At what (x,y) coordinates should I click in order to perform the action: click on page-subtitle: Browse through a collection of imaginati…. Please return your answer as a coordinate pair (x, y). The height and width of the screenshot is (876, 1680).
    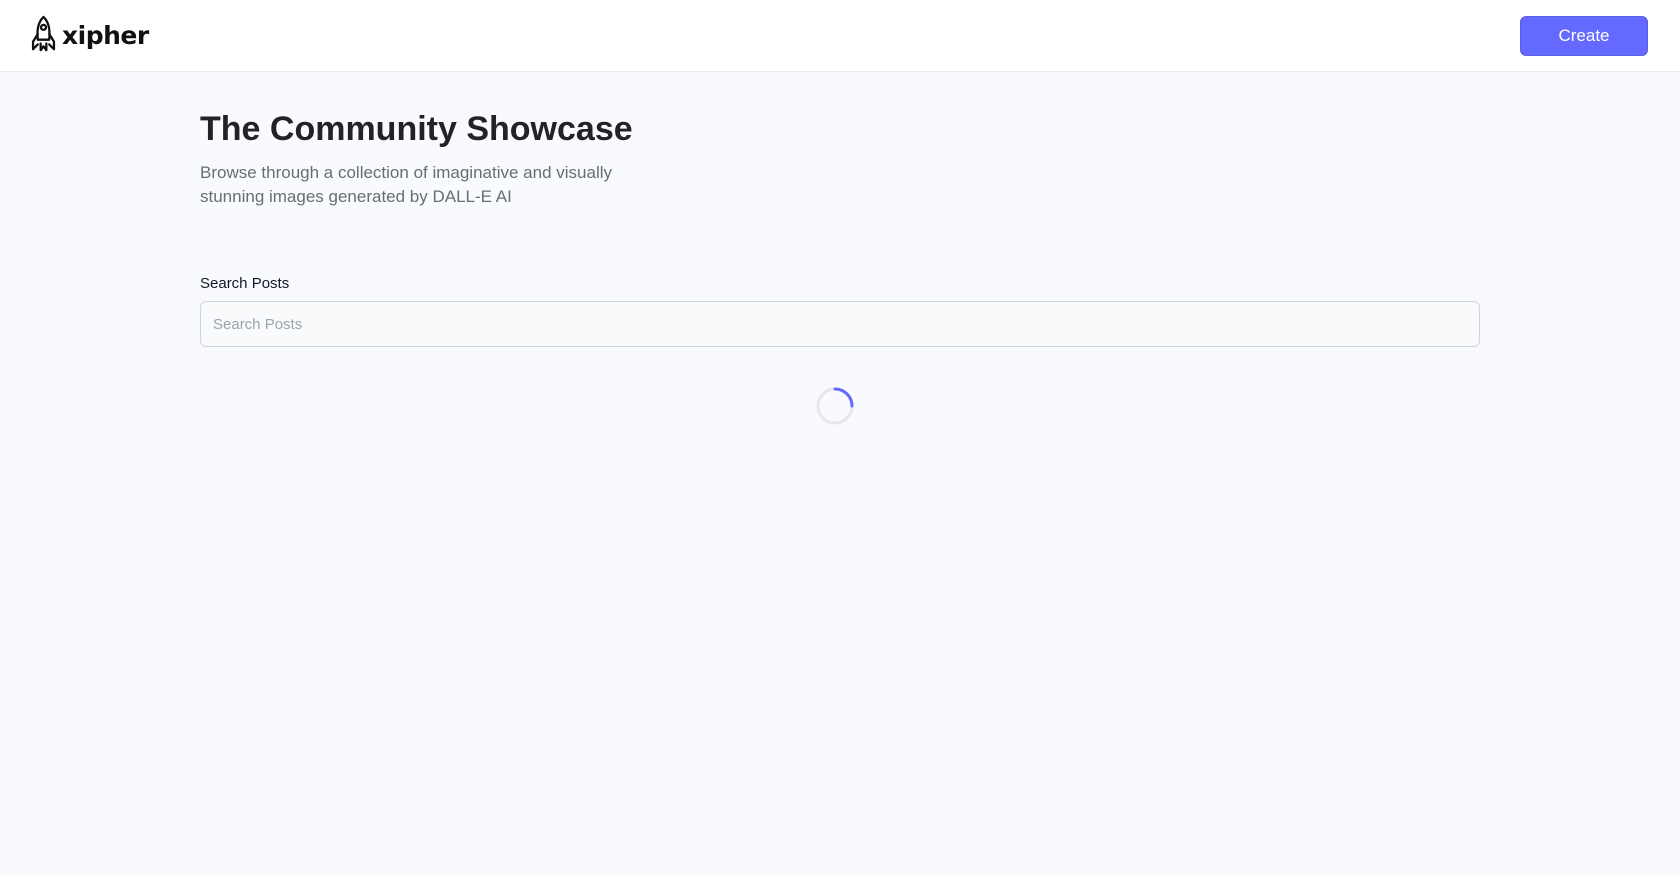
    Looking at the image, I should click on (406, 184).